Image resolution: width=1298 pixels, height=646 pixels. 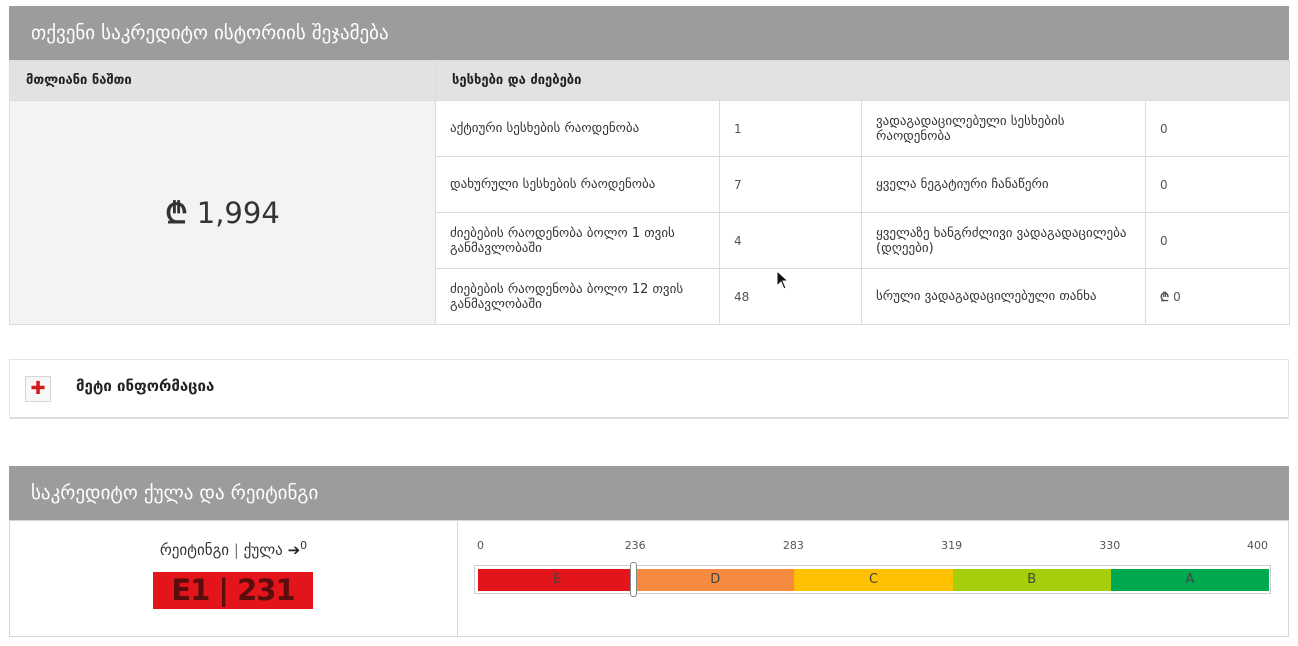 I want to click on closed-loans-value: 7, so click(x=790, y=184).